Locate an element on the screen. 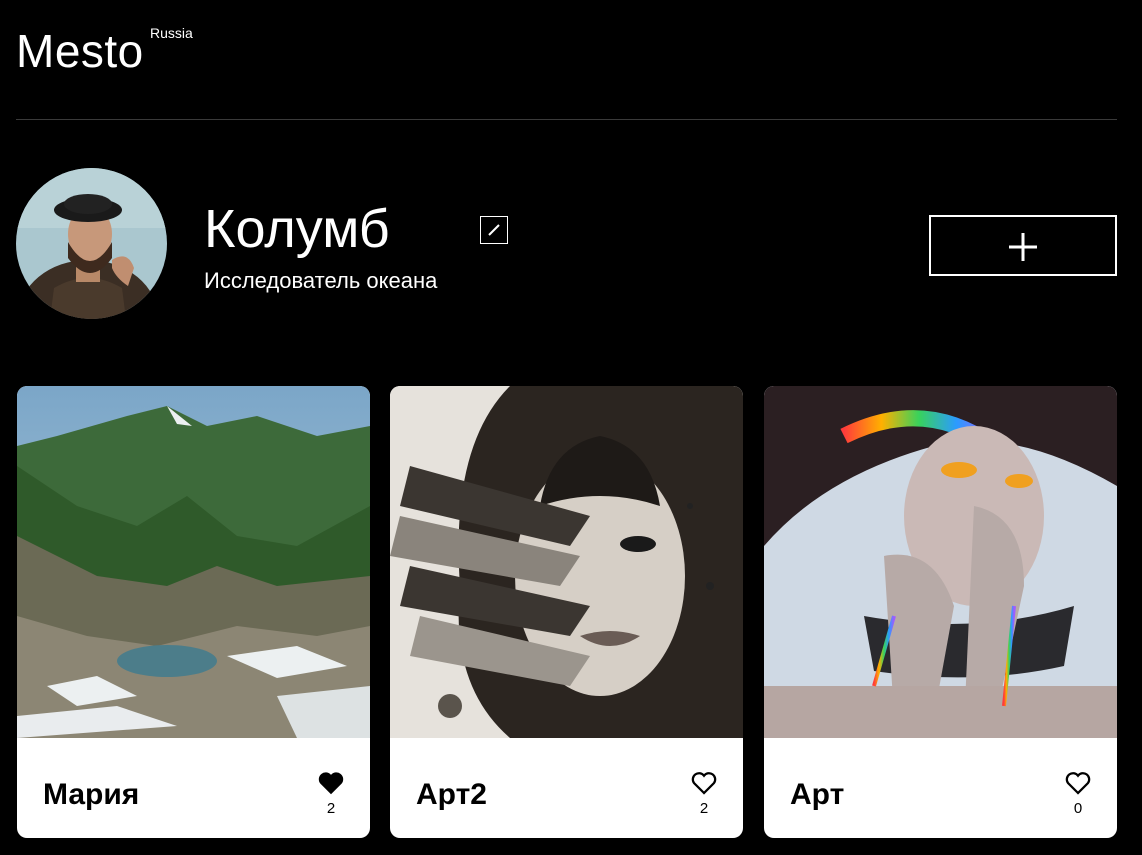 Image resolution: width=1142 pixels, height=855 pixels. like-count: 0 is located at coordinates (1078, 808).